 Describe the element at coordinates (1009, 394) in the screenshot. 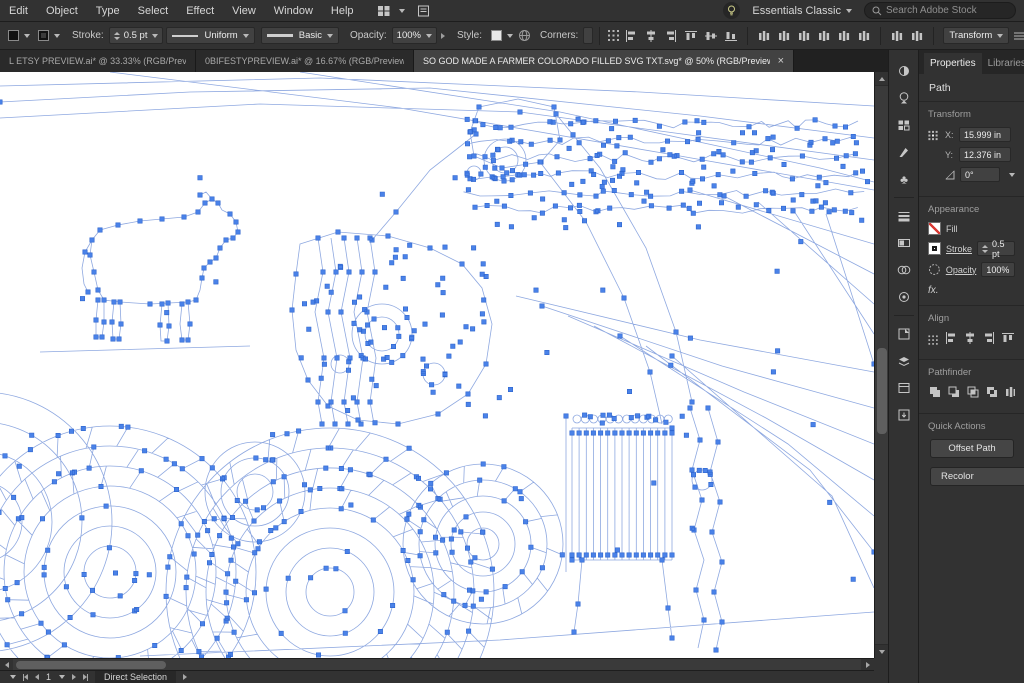

I see `divide-icon` at that location.